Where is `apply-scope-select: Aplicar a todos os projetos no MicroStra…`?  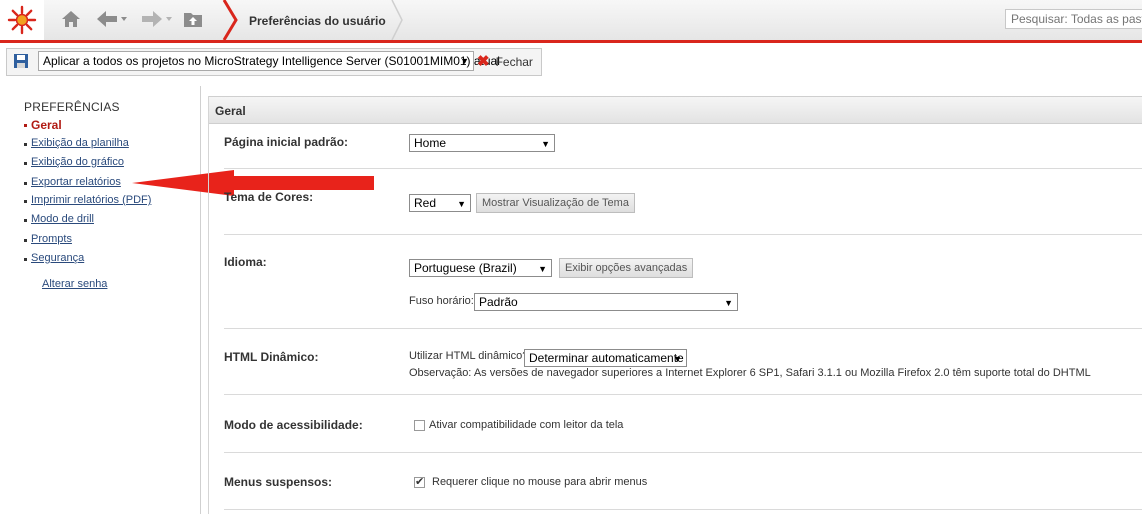 apply-scope-select: Aplicar a todos os projetos no MicroStra… is located at coordinates (269, 61).